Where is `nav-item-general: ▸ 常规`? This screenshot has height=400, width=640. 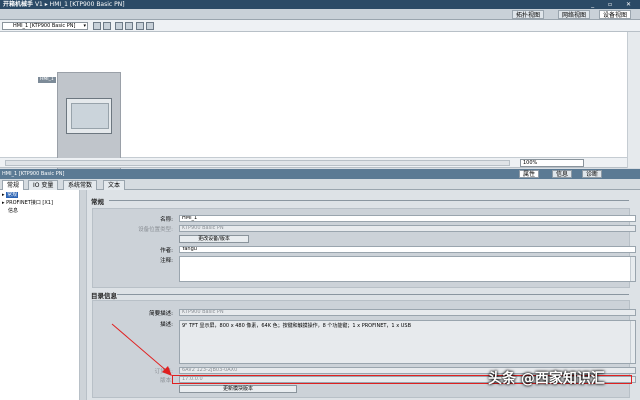
nav-item-general: ▸ 常规 is located at coordinates (10, 195).